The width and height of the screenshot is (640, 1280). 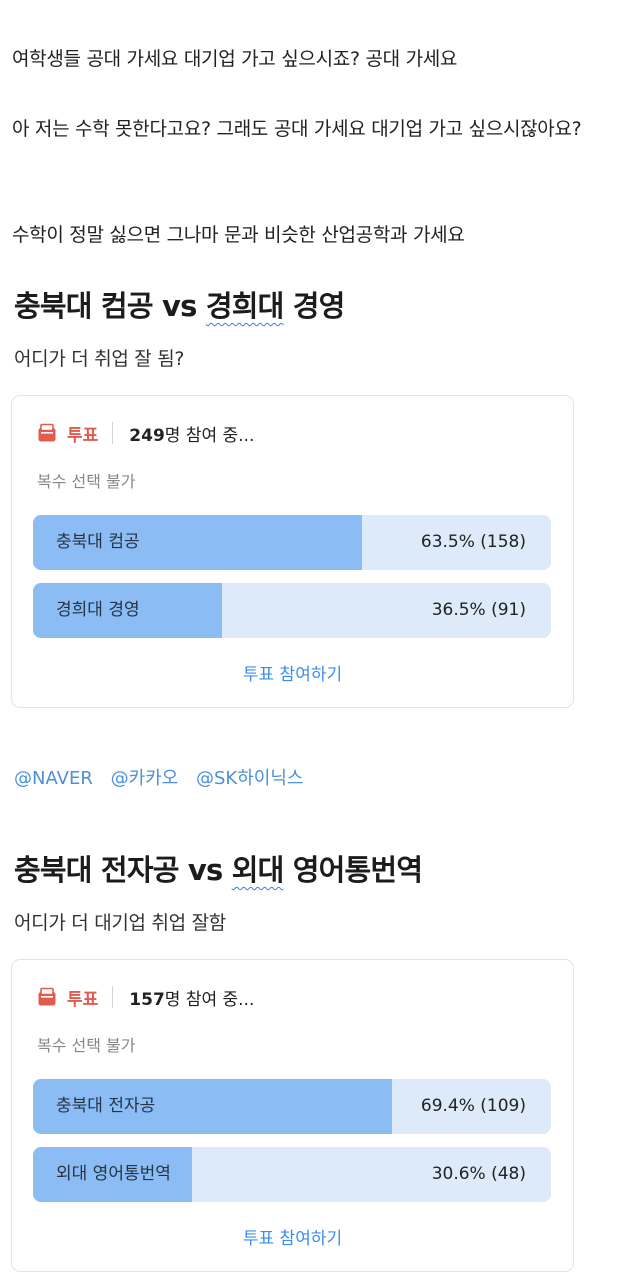 I want to click on poll-option-result: 69.4% (109), so click(x=473, y=1106).